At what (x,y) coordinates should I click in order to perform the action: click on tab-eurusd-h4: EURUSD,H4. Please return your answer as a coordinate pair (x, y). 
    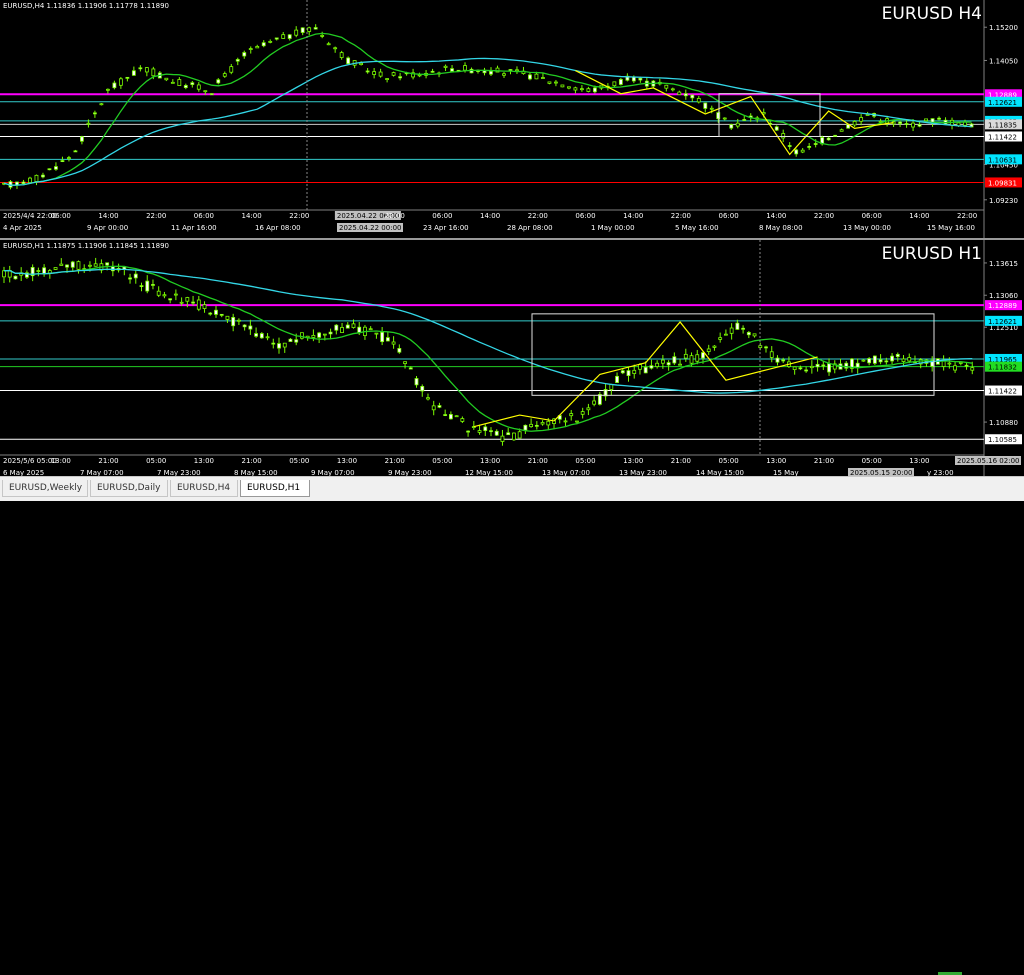
    Looking at the image, I should click on (204, 488).